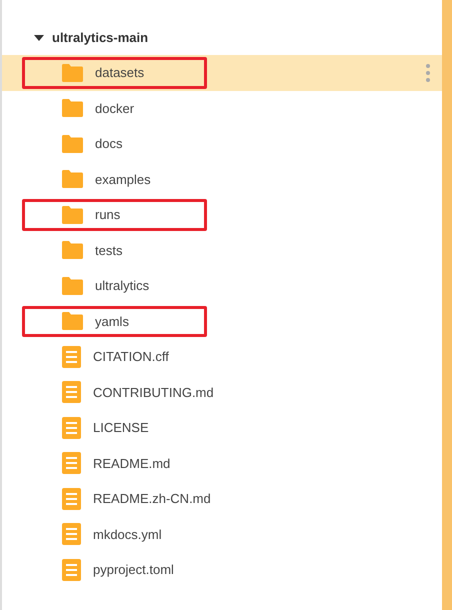  What do you see at coordinates (222, 321) in the screenshot?
I see `tree-row: yamls` at bounding box center [222, 321].